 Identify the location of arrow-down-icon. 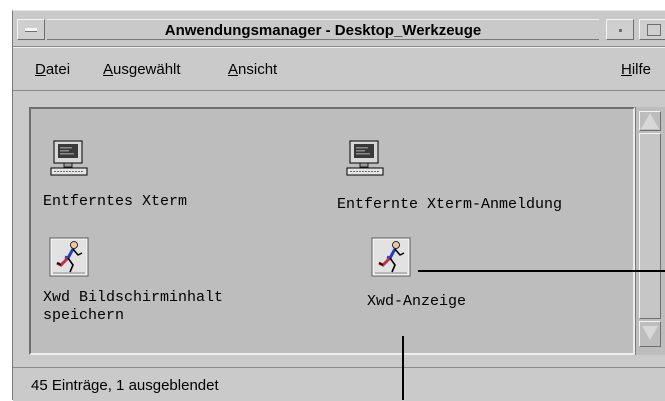
(650, 333).